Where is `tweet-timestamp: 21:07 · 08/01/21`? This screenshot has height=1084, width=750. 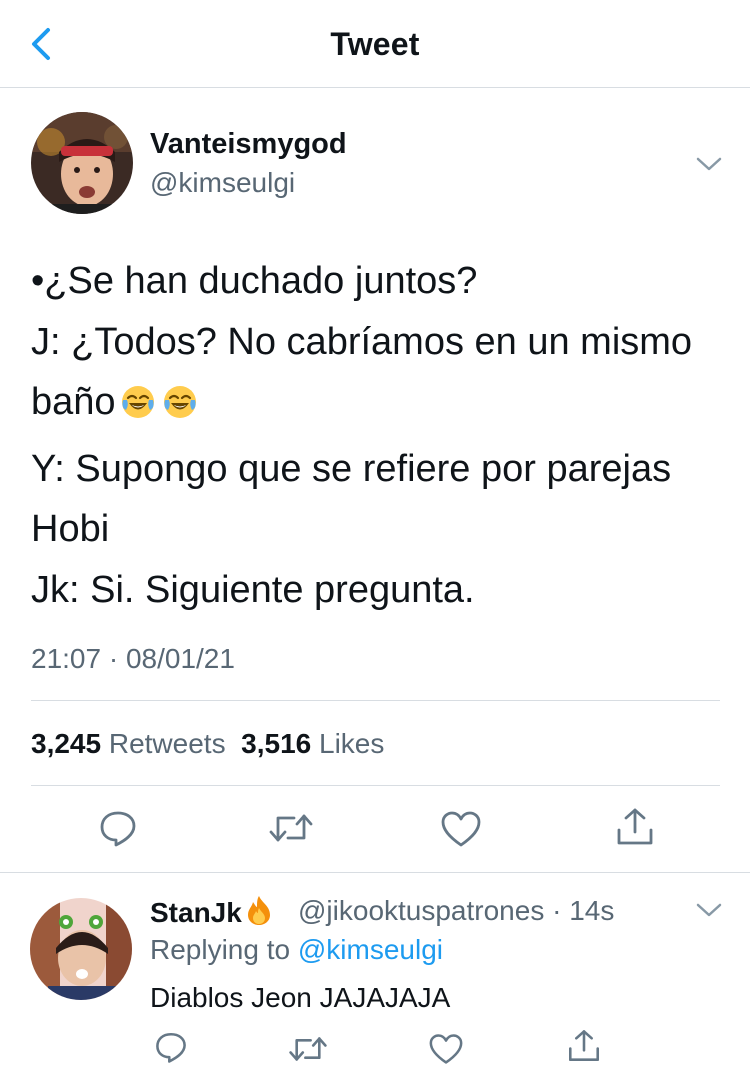
tweet-timestamp: 21:07 · 08/01/21 is located at coordinates (133, 658).